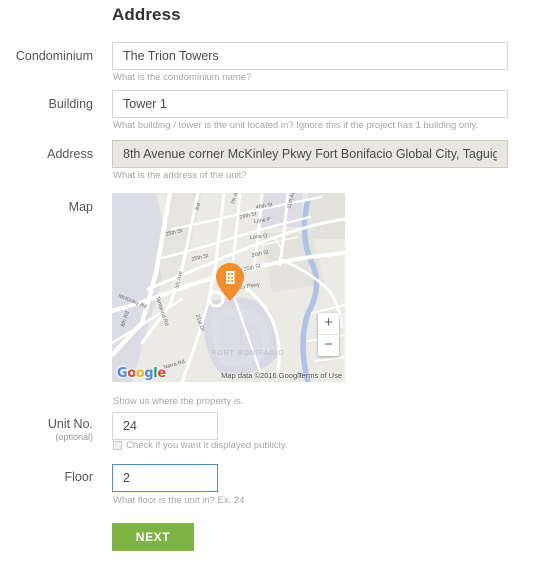 The height and width of the screenshot is (563, 555). What do you see at coordinates (320, 375) in the screenshot?
I see `map-terms-link: Terms of Use` at bounding box center [320, 375].